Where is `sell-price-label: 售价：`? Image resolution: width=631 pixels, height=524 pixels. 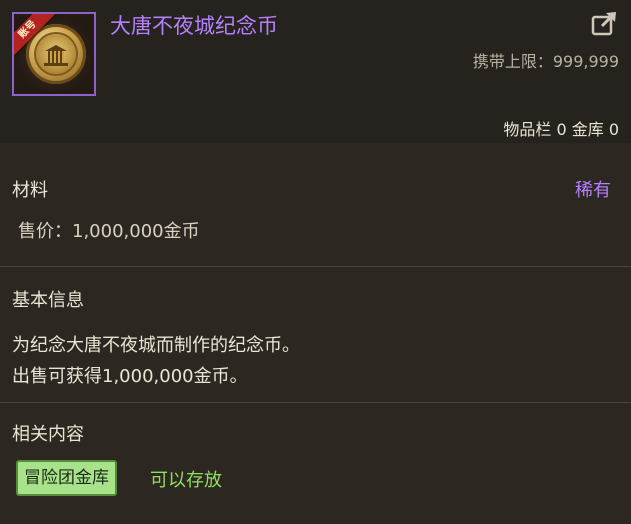
sell-price-label: 售价： is located at coordinates (45, 231).